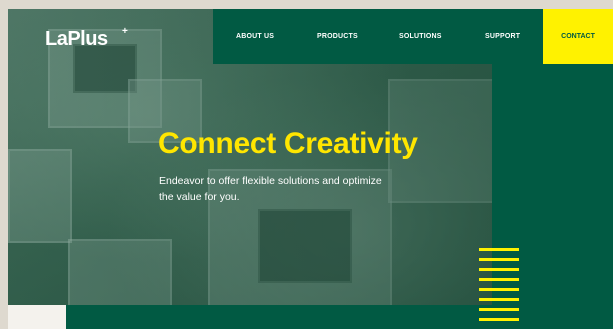 Image resolution: width=613 pixels, height=329 pixels. I want to click on nav-products: PRODUCTS, so click(337, 36).